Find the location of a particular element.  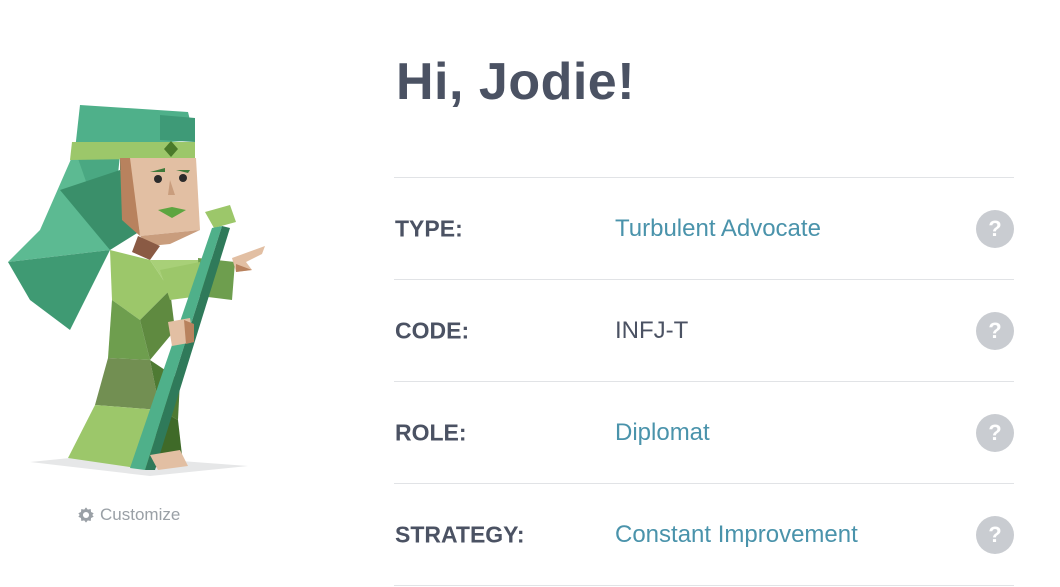

profile-row-type: TYPE: Turbulent Advocate ? is located at coordinates (704, 228).